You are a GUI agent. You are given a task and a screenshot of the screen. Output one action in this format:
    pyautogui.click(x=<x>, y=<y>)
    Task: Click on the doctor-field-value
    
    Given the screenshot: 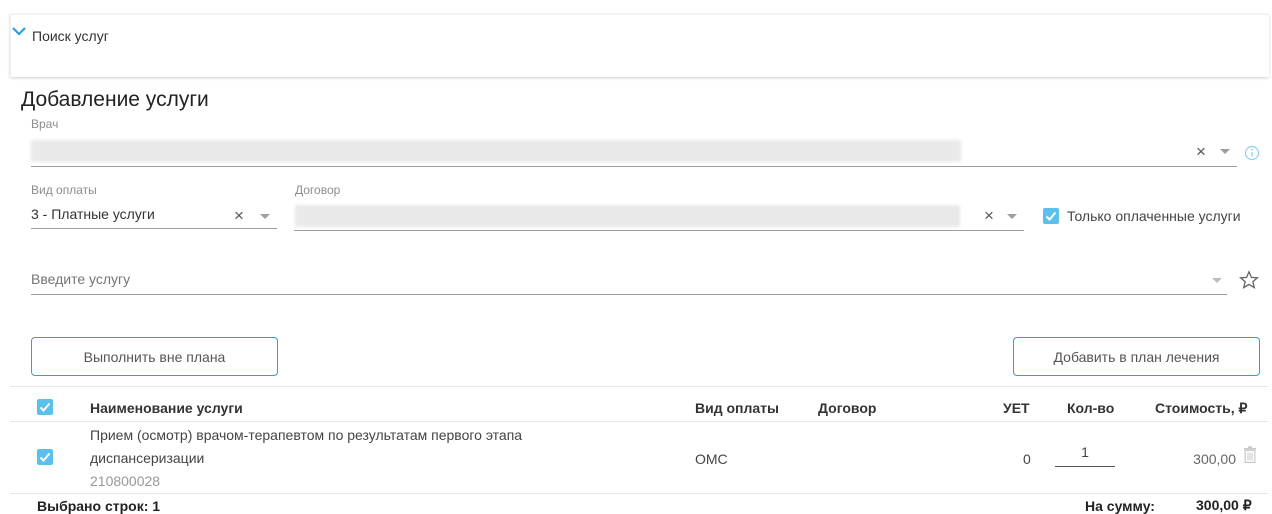 What is the action you would take?
    pyautogui.click(x=496, y=151)
    